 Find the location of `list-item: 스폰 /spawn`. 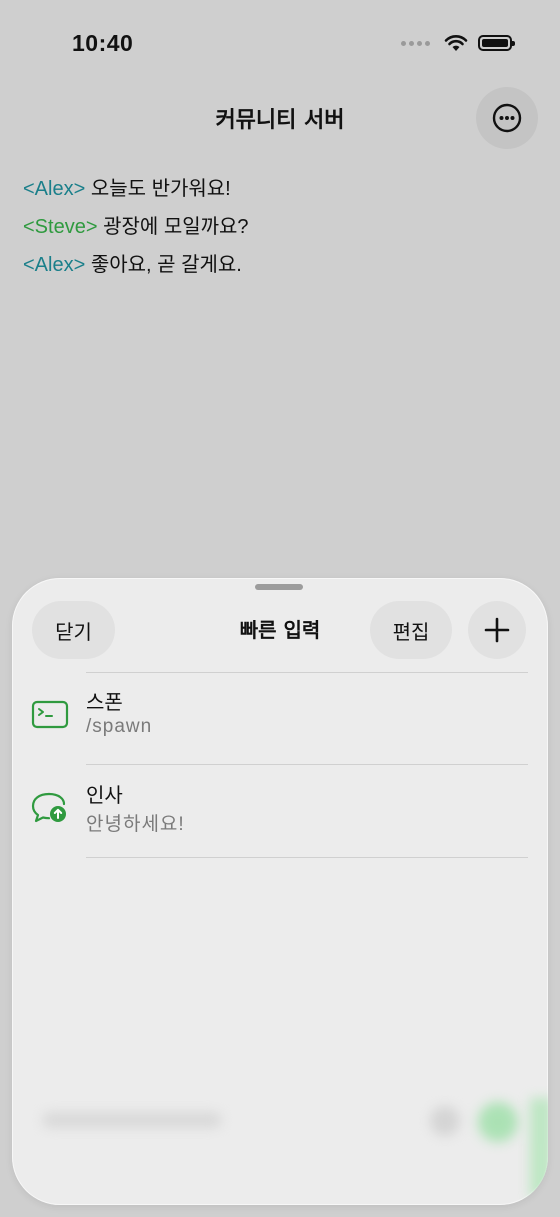

list-item: 스폰 /spawn is located at coordinates (280, 718).